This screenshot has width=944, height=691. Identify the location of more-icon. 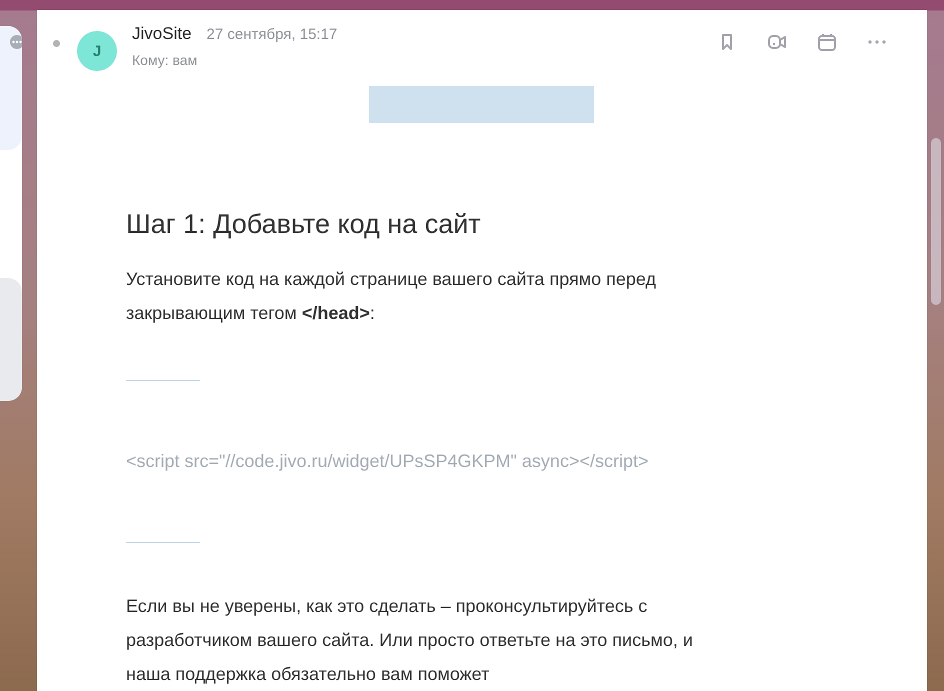
(16, 42).